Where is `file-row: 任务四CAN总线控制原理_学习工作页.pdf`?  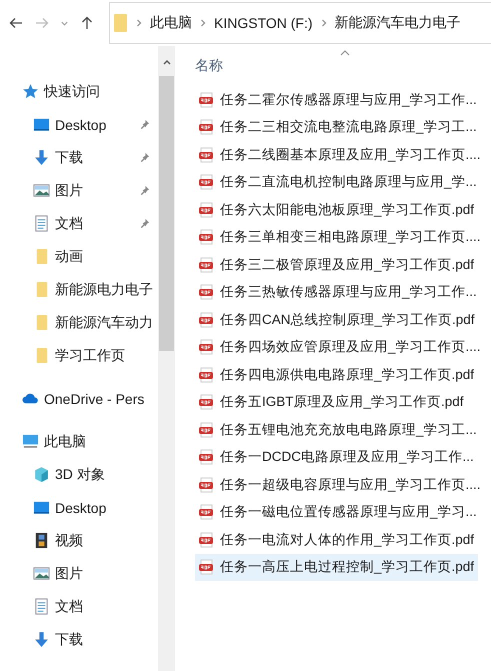 file-row: 任务四CAN总线控制原理_学习工作页.pdf is located at coordinates (337, 320).